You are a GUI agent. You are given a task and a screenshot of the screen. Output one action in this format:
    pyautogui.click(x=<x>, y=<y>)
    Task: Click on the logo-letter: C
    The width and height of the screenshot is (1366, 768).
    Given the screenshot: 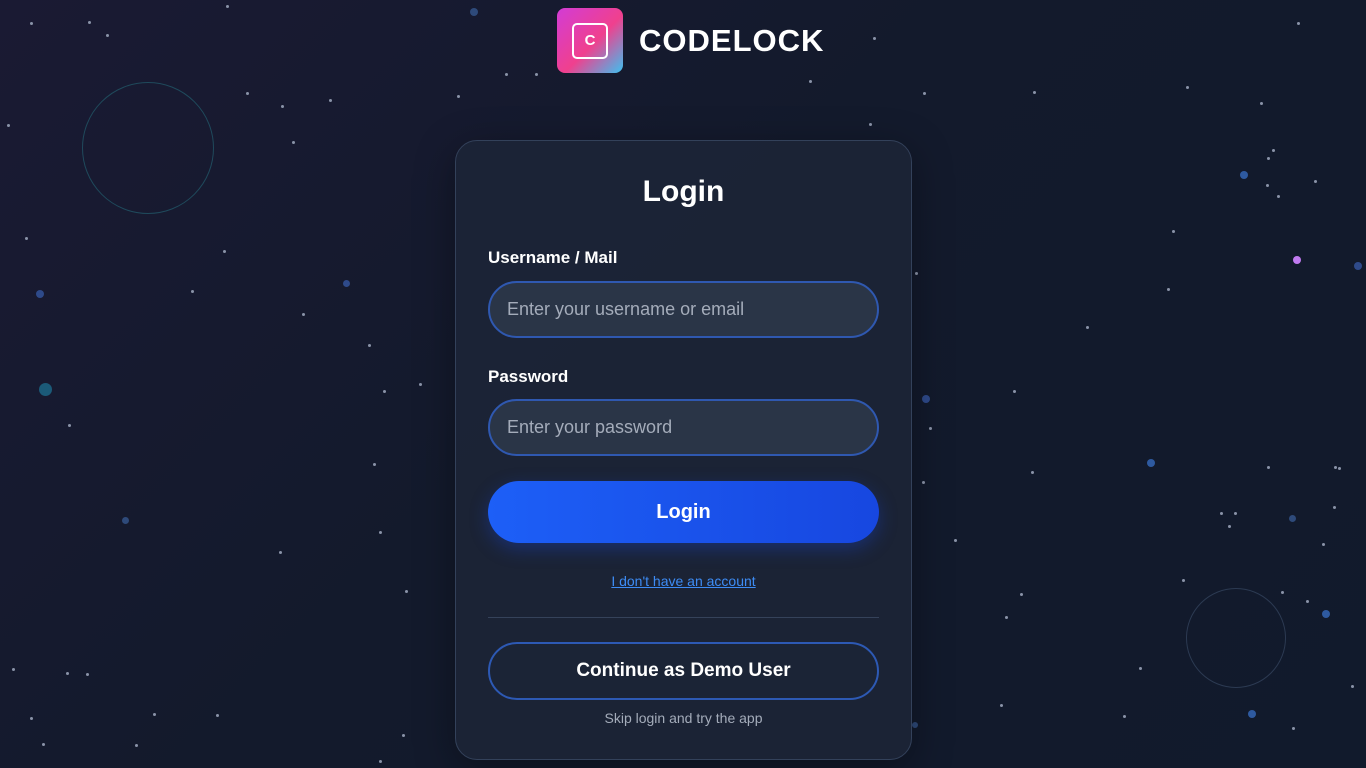 What is the action you would take?
    pyautogui.click(x=590, y=40)
    